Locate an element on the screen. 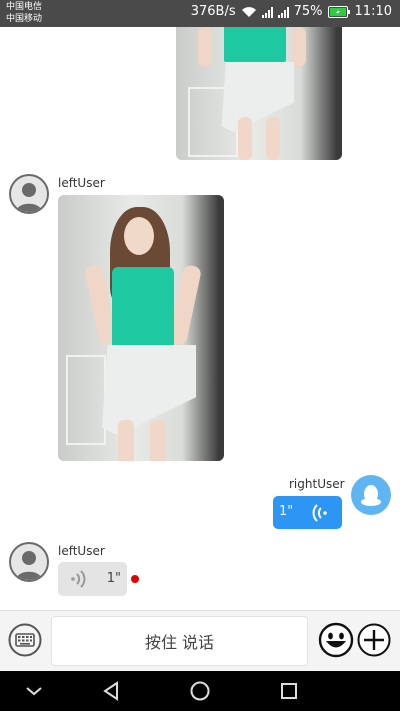  chevron-down-icon is located at coordinates (34, 691).